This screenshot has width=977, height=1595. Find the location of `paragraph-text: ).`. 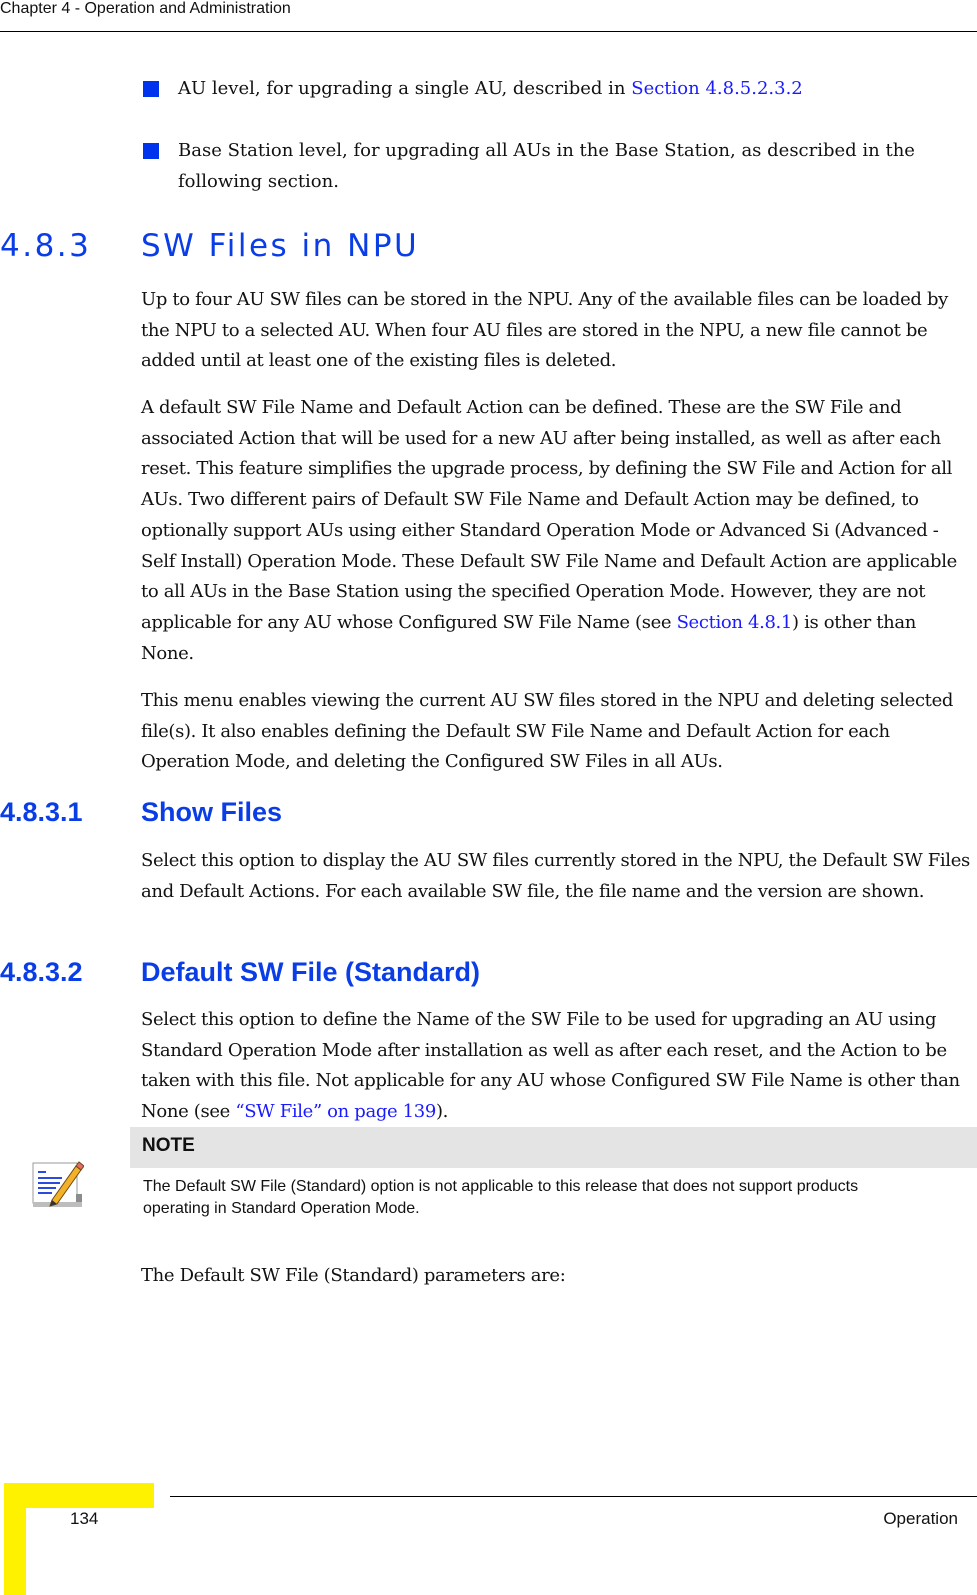

paragraph-text: ). is located at coordinates (442, 1112).